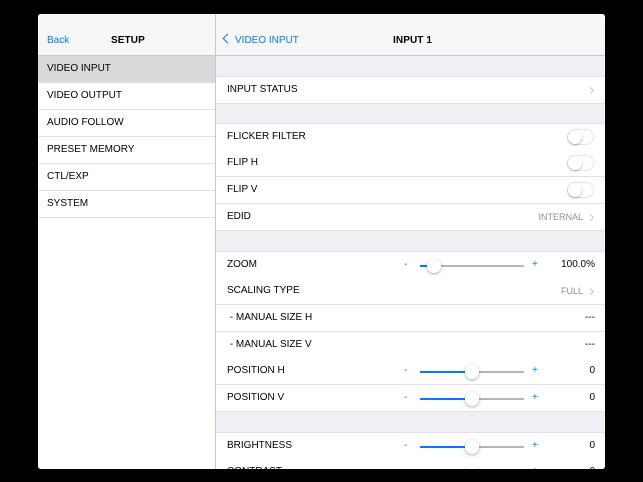  I want to click on flip-v-row: FLIP V, so click(410, 190).